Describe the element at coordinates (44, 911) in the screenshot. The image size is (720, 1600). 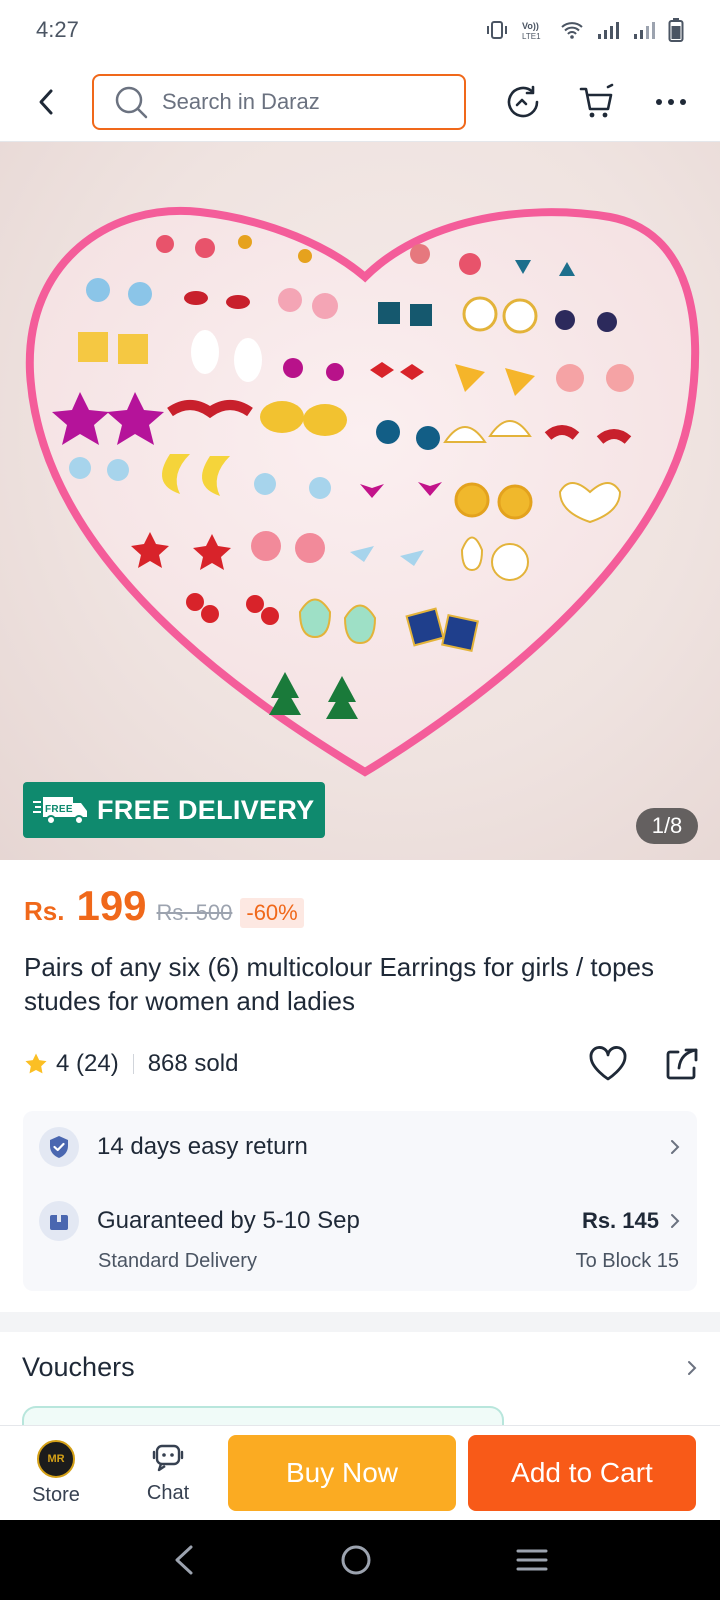
I see `price-currency: Rs.` at that location.